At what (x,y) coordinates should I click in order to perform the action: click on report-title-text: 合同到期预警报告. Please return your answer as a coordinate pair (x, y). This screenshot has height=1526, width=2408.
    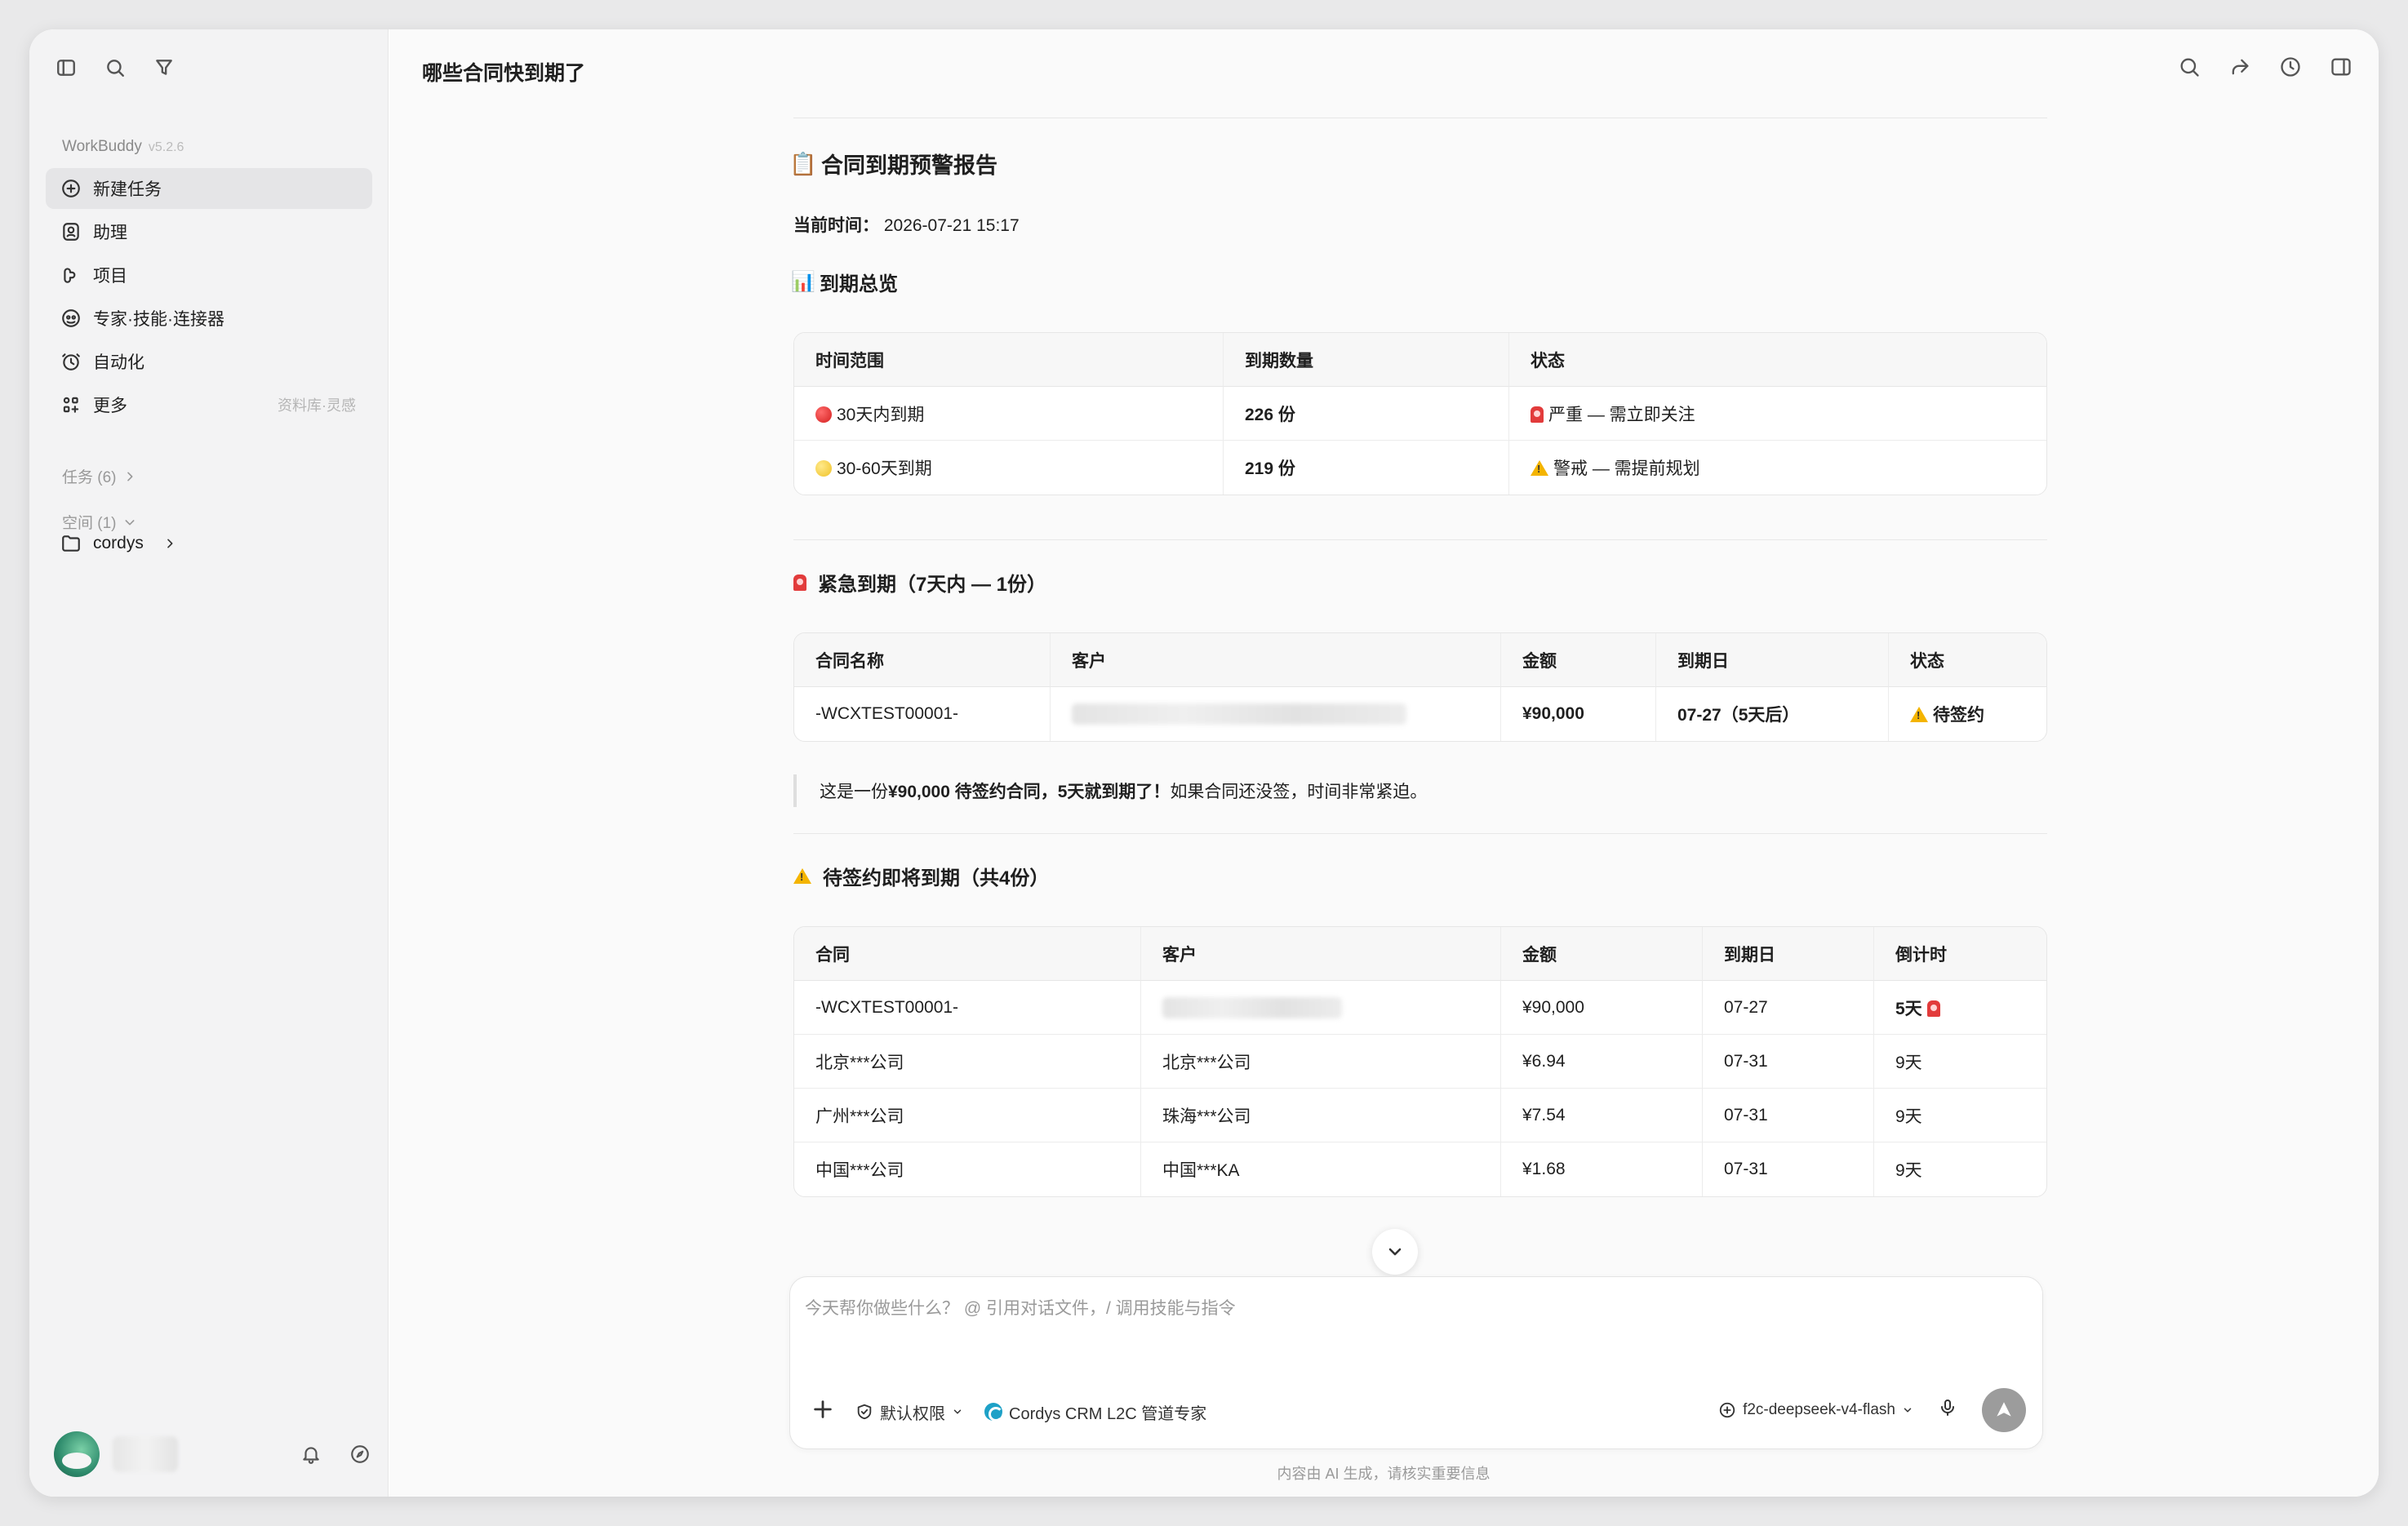
    Looking at the image, I should click on (909, 165).